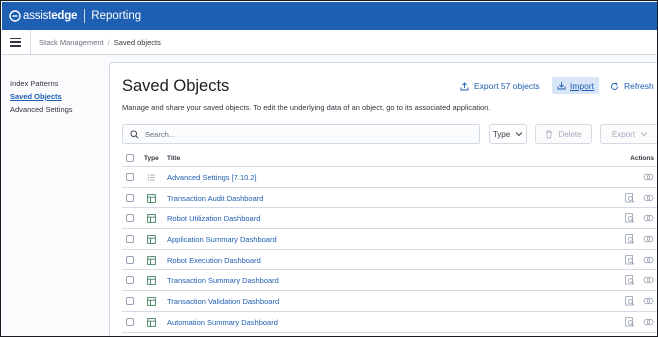 The image size is (658, 337). I want to click on export-all-button: Export 57 objects, so click(500, 86).